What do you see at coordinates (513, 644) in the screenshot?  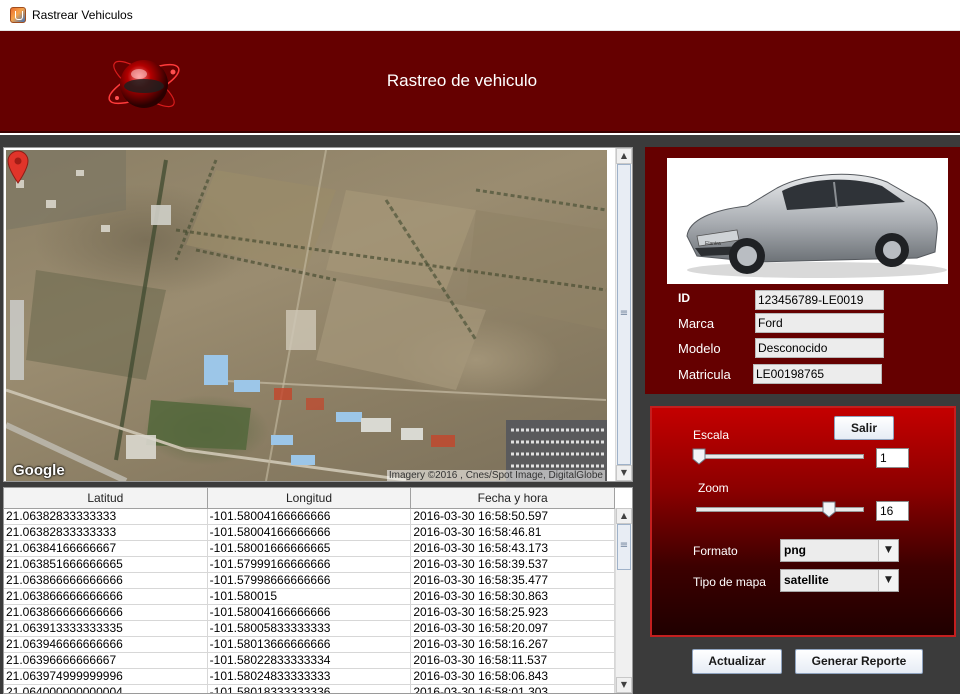 I see `cell-fecha: 2016-03-30 16:58:16.267` at bounding box center [513, 644].